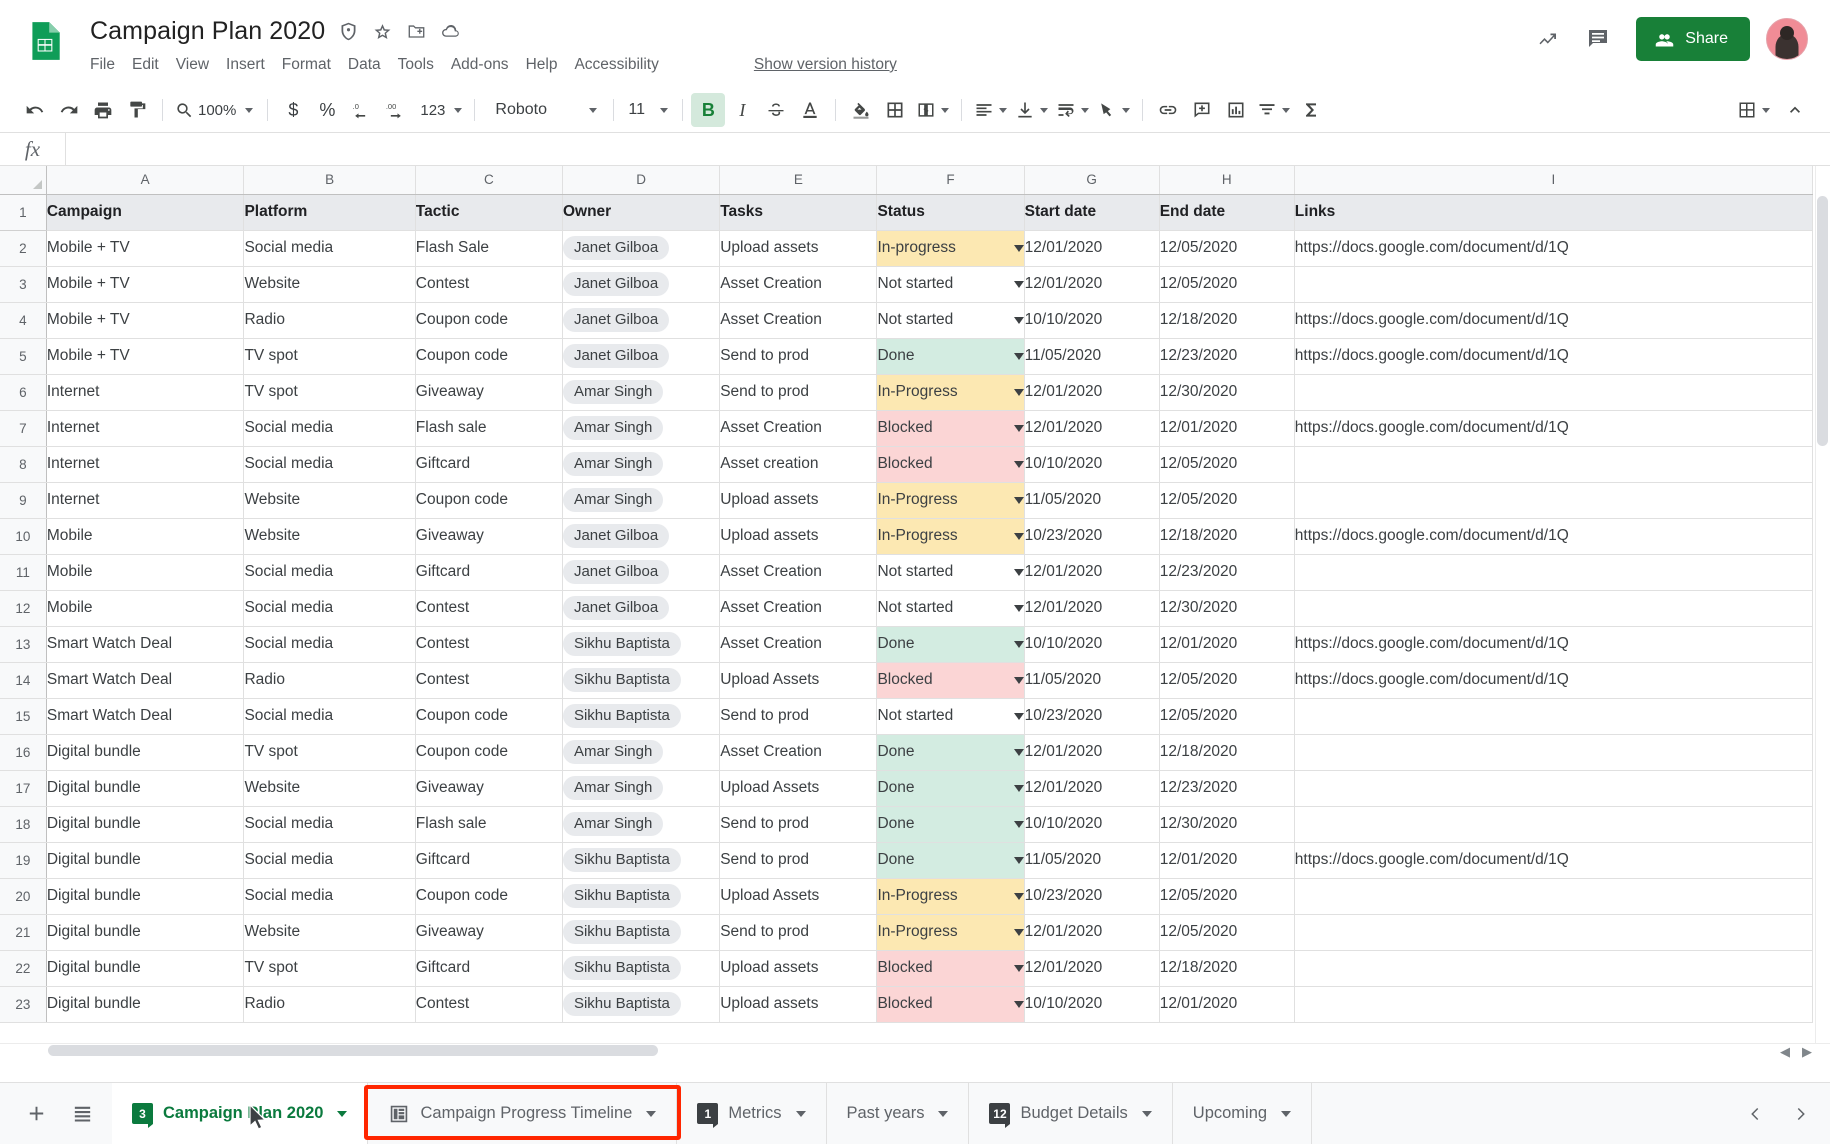 The image size is (1830, 1144). Describe the element at coordinates (329, 968) in the screenshot. I see `cell-platform: TV spot` at that location.